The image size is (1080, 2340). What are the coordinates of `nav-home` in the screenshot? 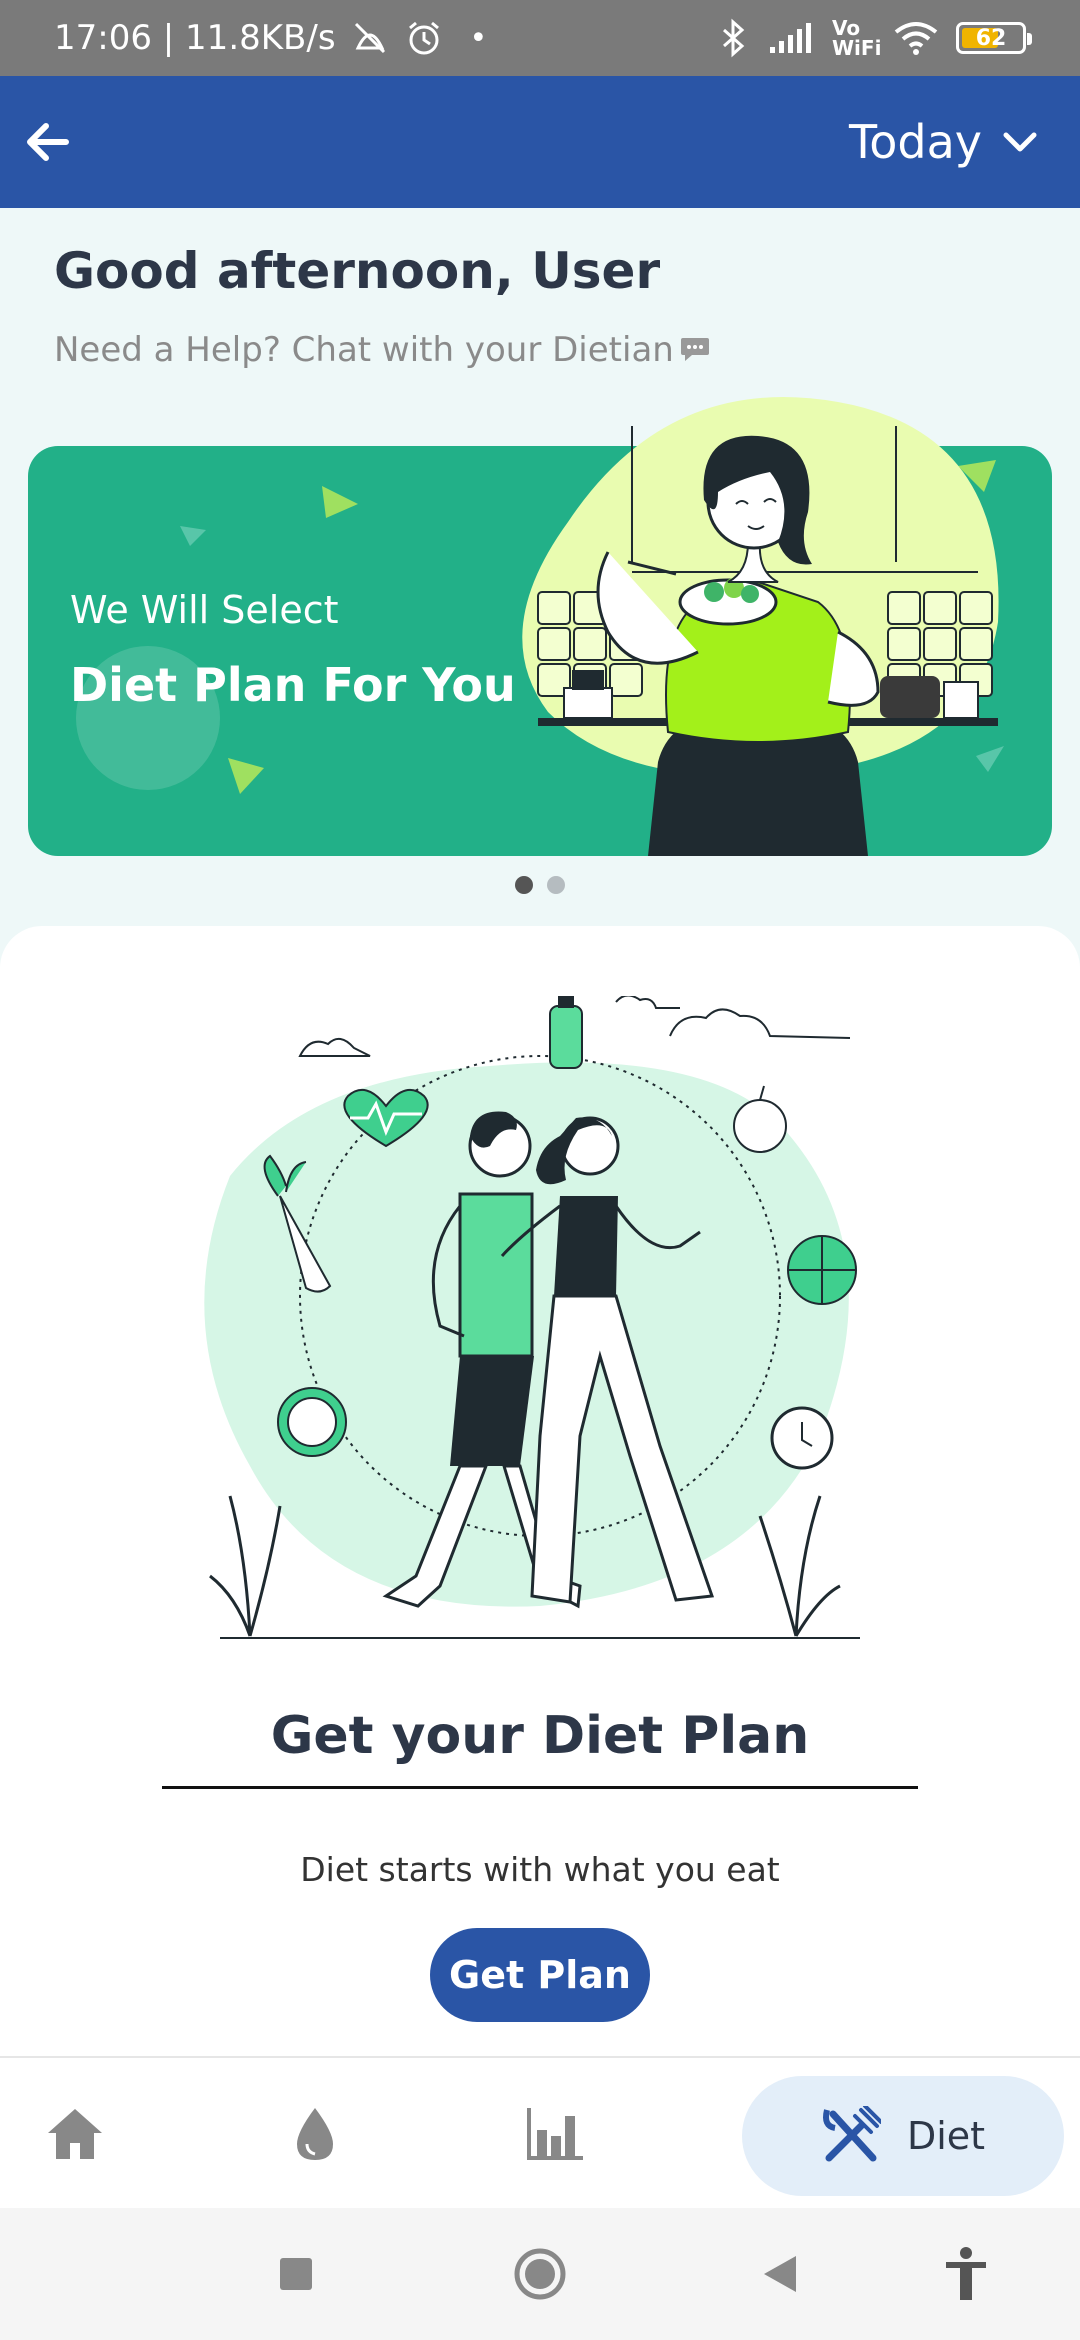 It's located at (75, 2134).